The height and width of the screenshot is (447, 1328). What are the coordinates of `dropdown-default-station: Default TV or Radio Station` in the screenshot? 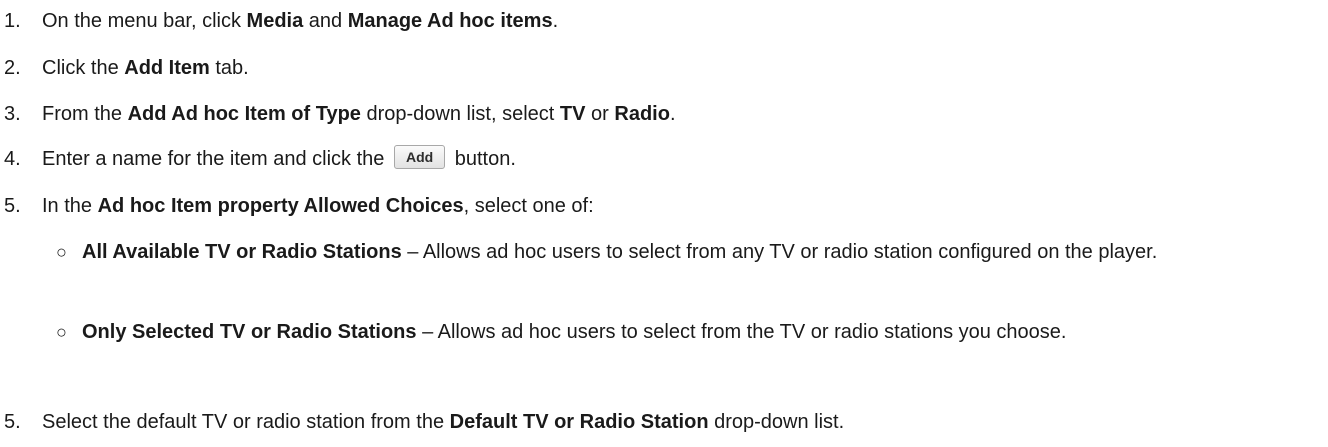 It's located at (579, 422).